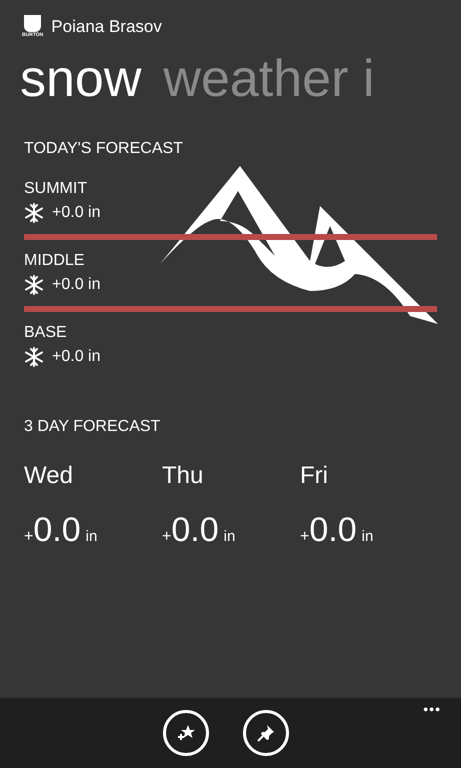  I want to click on more-button: •••, so click(432, 709).